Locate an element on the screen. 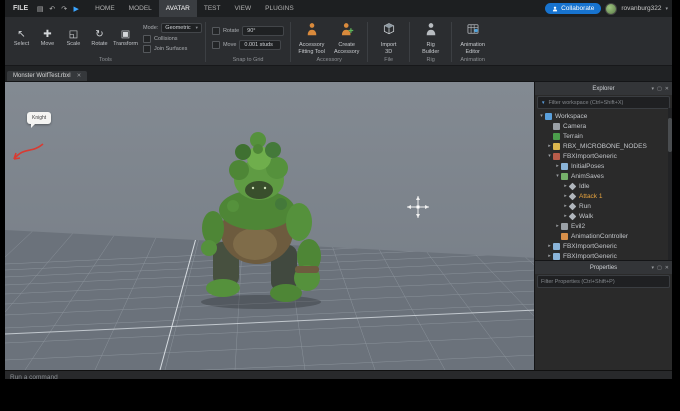 The image size is (680, 411). tool-rotate: ↻ Rotate is located at coordinates (99, 38).